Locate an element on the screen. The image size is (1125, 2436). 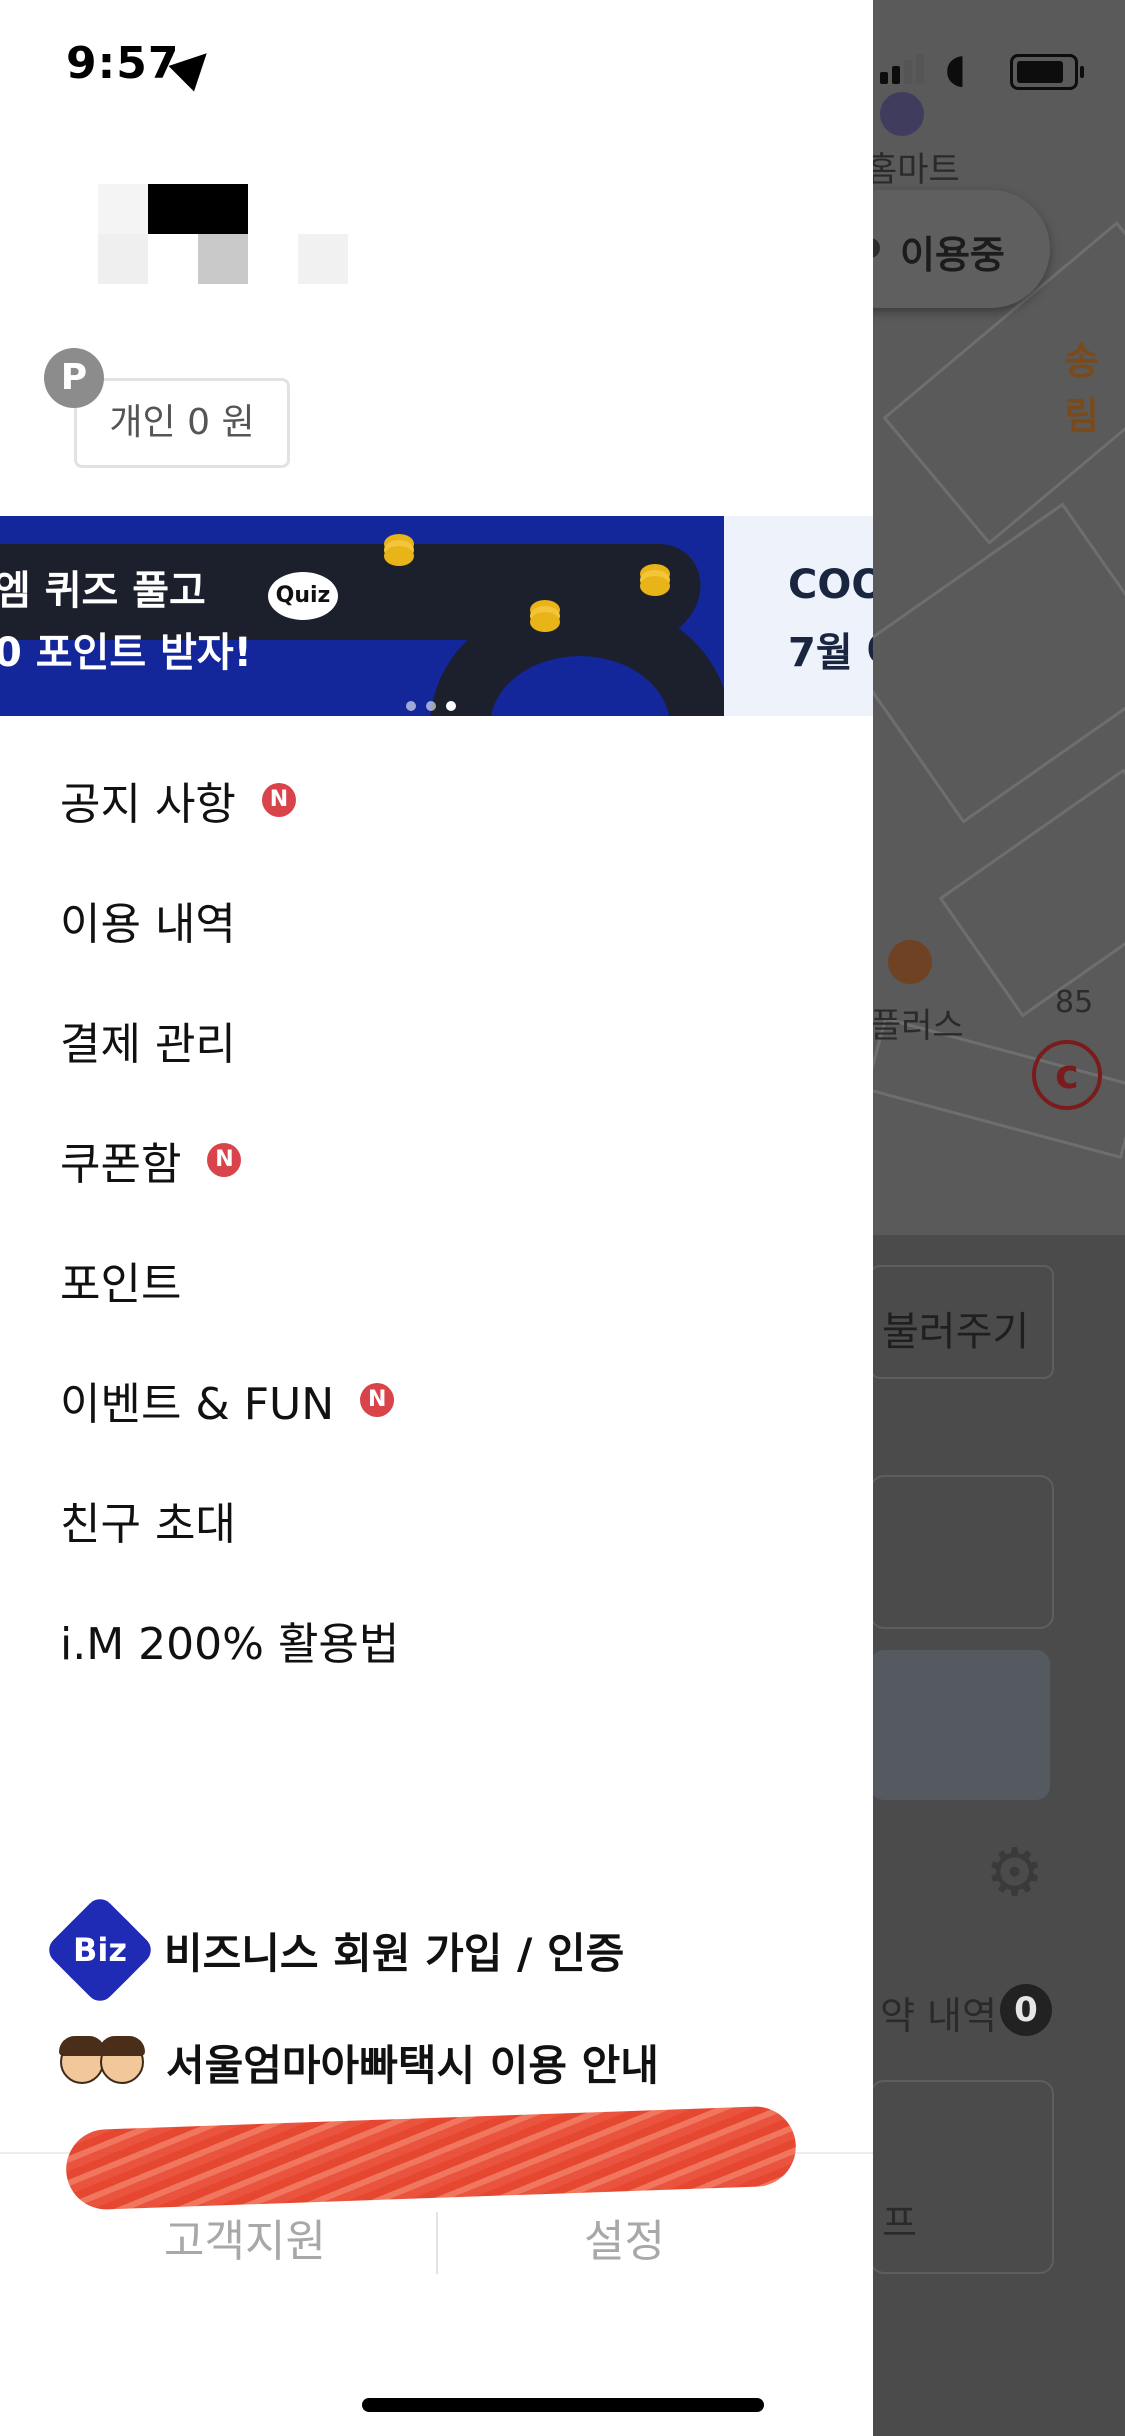
menu-item-events: 이벤트 & FUN N is located at coordinates (227, 1400).